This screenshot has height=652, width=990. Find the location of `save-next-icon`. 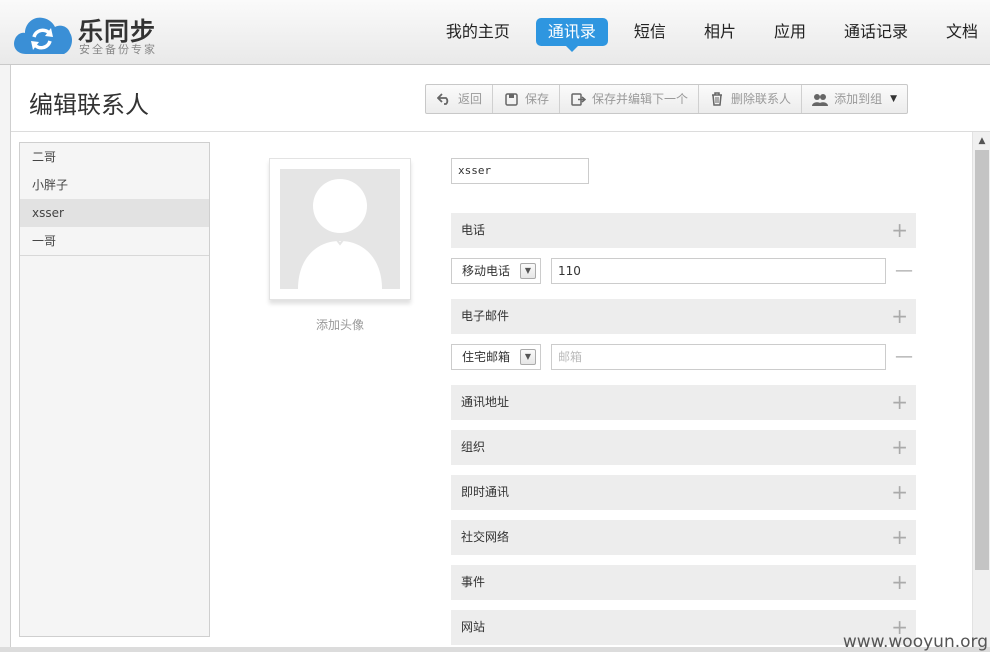

save-next-icon is located at coordinates (578, 99).